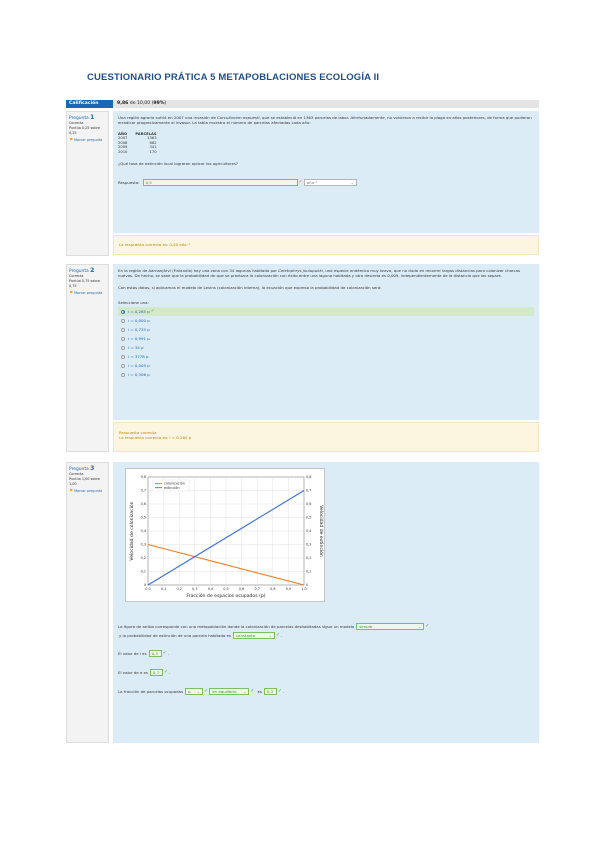 This screenshot has width=599, height=848. What do you see at coordinates (308, 518) in the screenshot?
I see `y-right-tick-label: 0,5` at bounding box center [308, 518].